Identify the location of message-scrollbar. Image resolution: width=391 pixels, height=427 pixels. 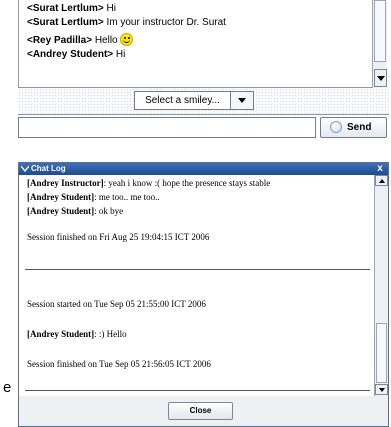
(379, 44).